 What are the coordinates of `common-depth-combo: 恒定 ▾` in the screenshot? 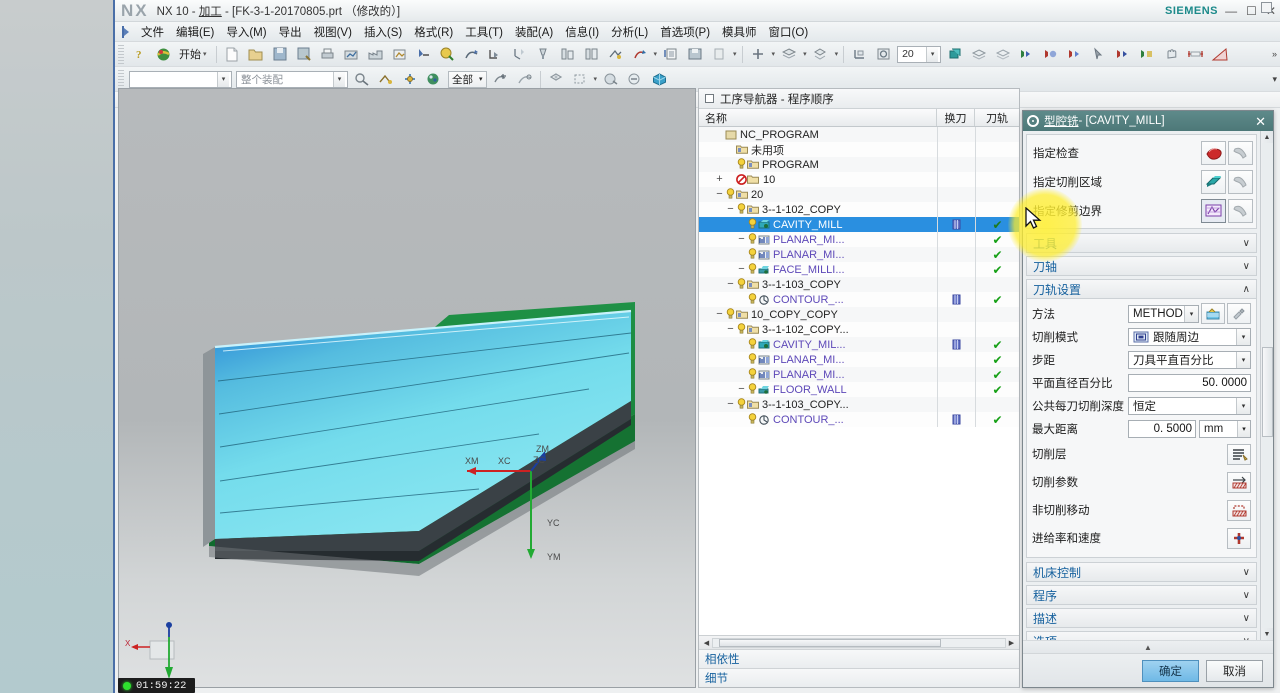 It's located at (1189, 405).